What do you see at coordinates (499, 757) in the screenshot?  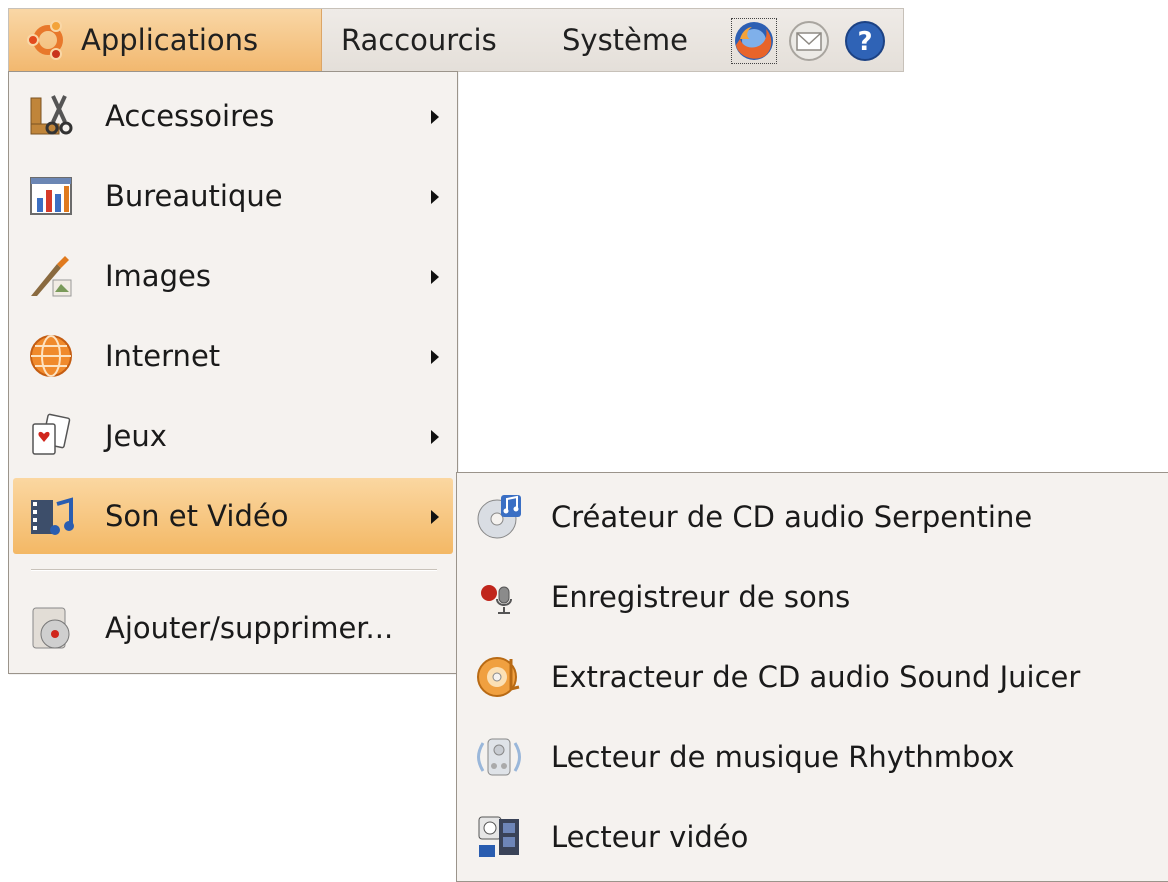 I see `music-player-icon` at bounding box center [499, 757].